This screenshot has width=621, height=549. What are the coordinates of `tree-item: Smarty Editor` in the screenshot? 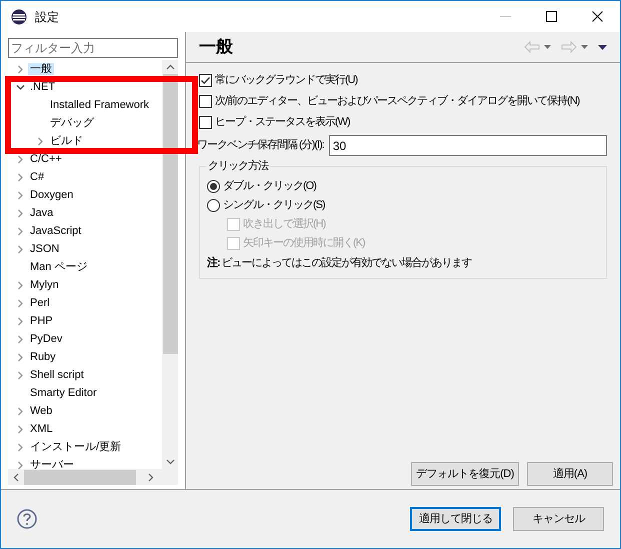 It's located at (63, 393).